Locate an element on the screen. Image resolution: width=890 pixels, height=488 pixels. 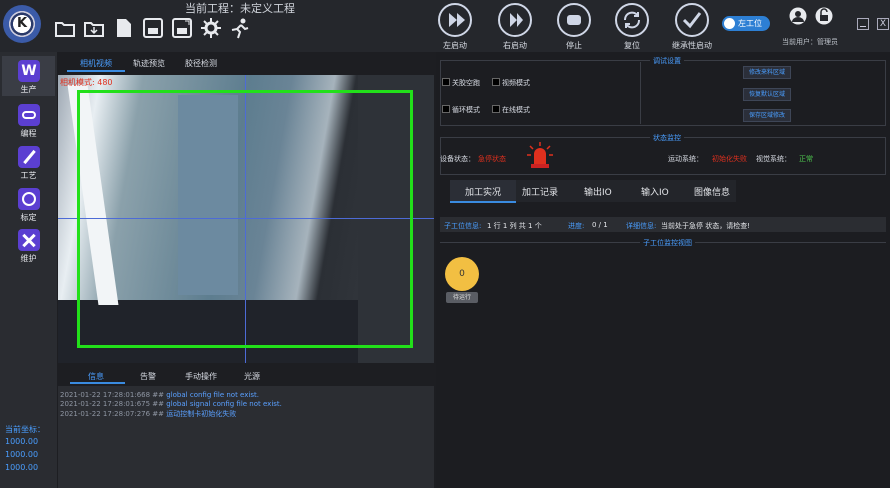
check-label: 循环模式 is located at coordinates (466, 110).